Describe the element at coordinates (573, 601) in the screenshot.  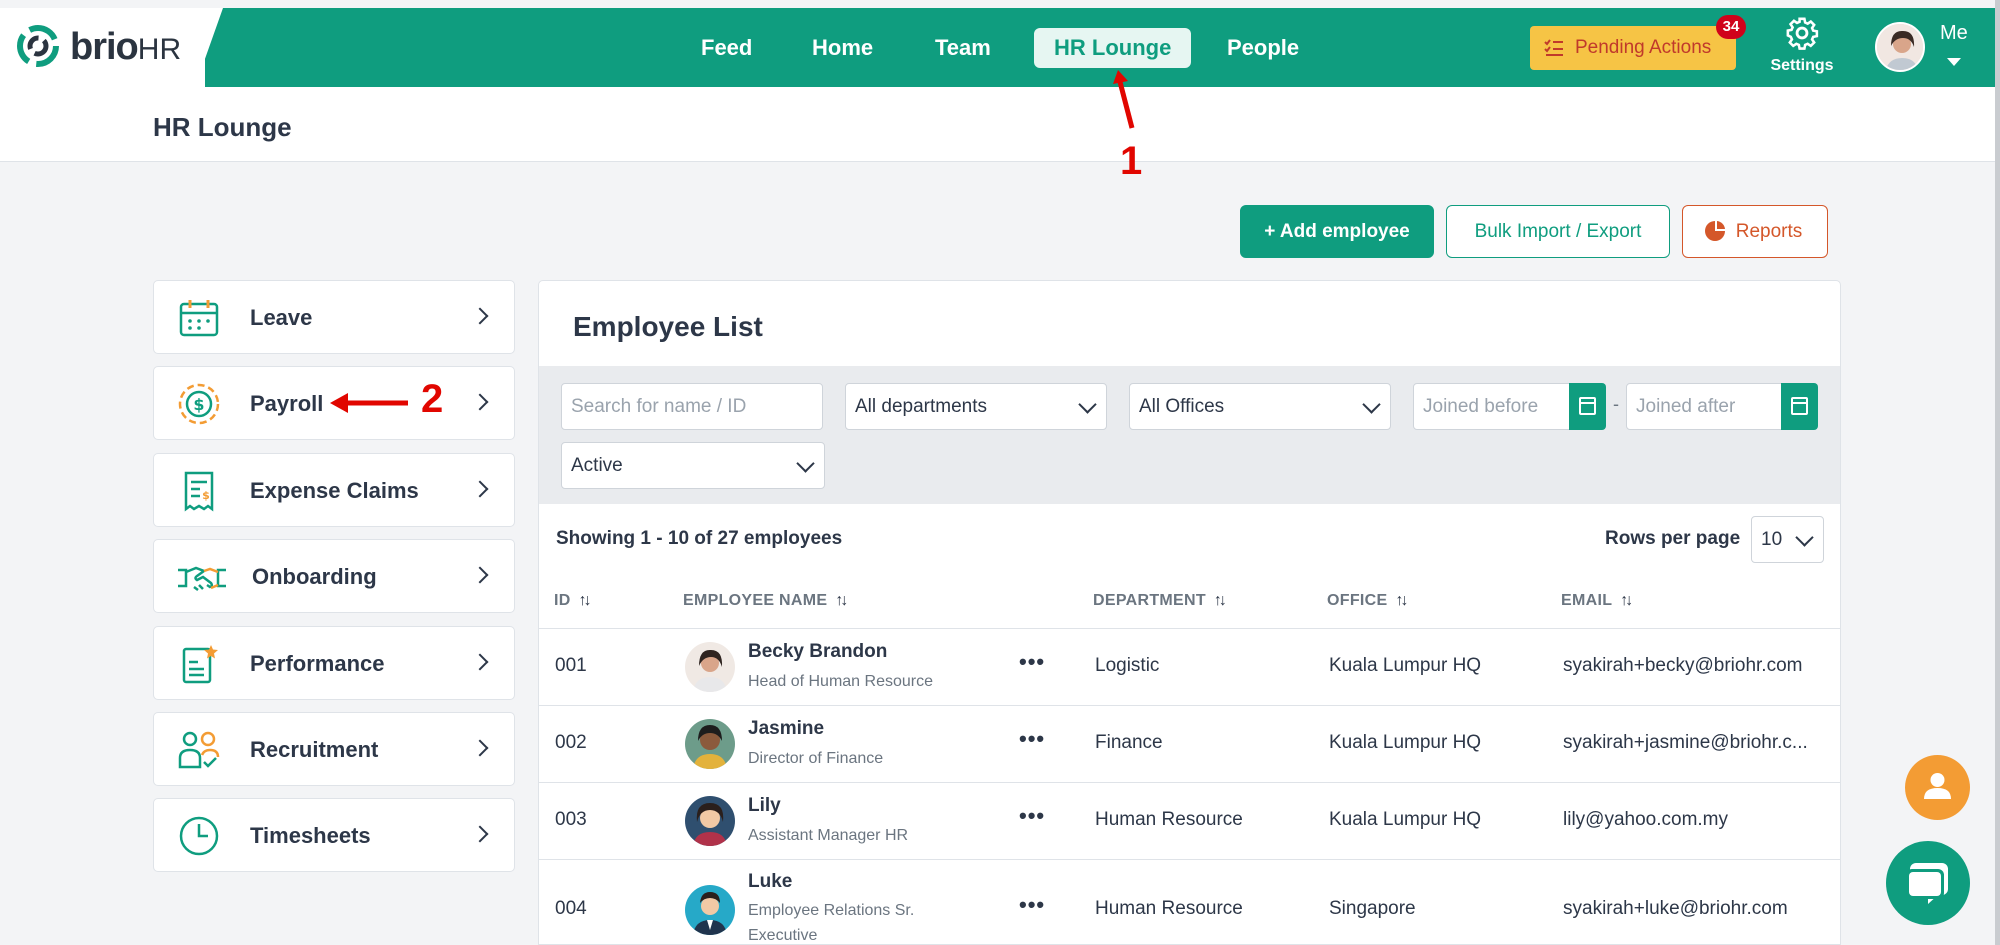
I see `column-header-id: ID ↑↓` at that location.